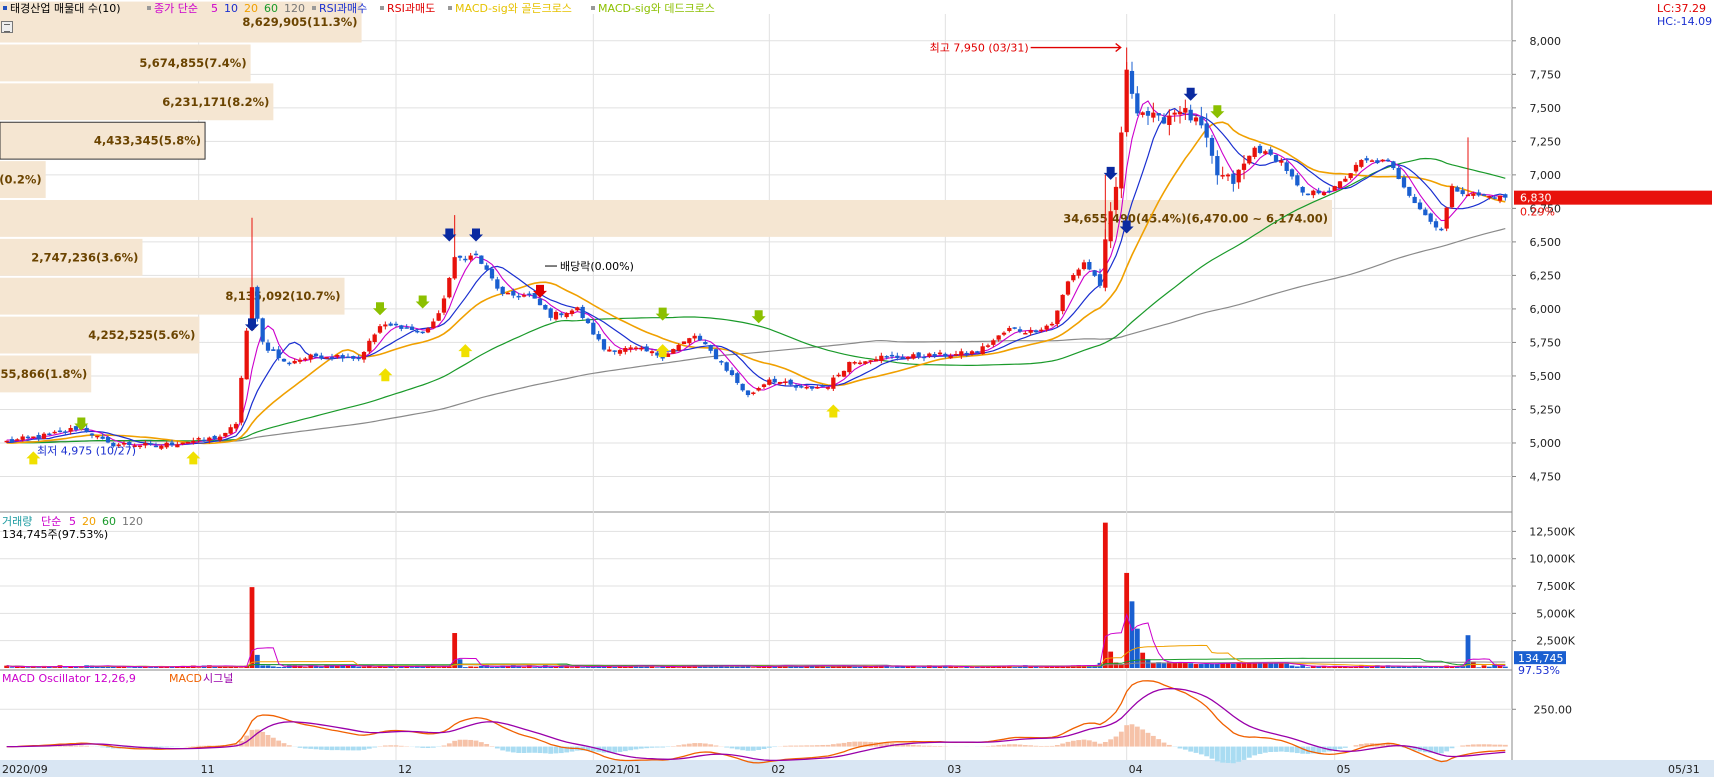  What do you see at coordinates (21, 180) in the screenshot?
I see `volume-profile-label: 154,707(0.2%)` at bounding box center [21, 180].